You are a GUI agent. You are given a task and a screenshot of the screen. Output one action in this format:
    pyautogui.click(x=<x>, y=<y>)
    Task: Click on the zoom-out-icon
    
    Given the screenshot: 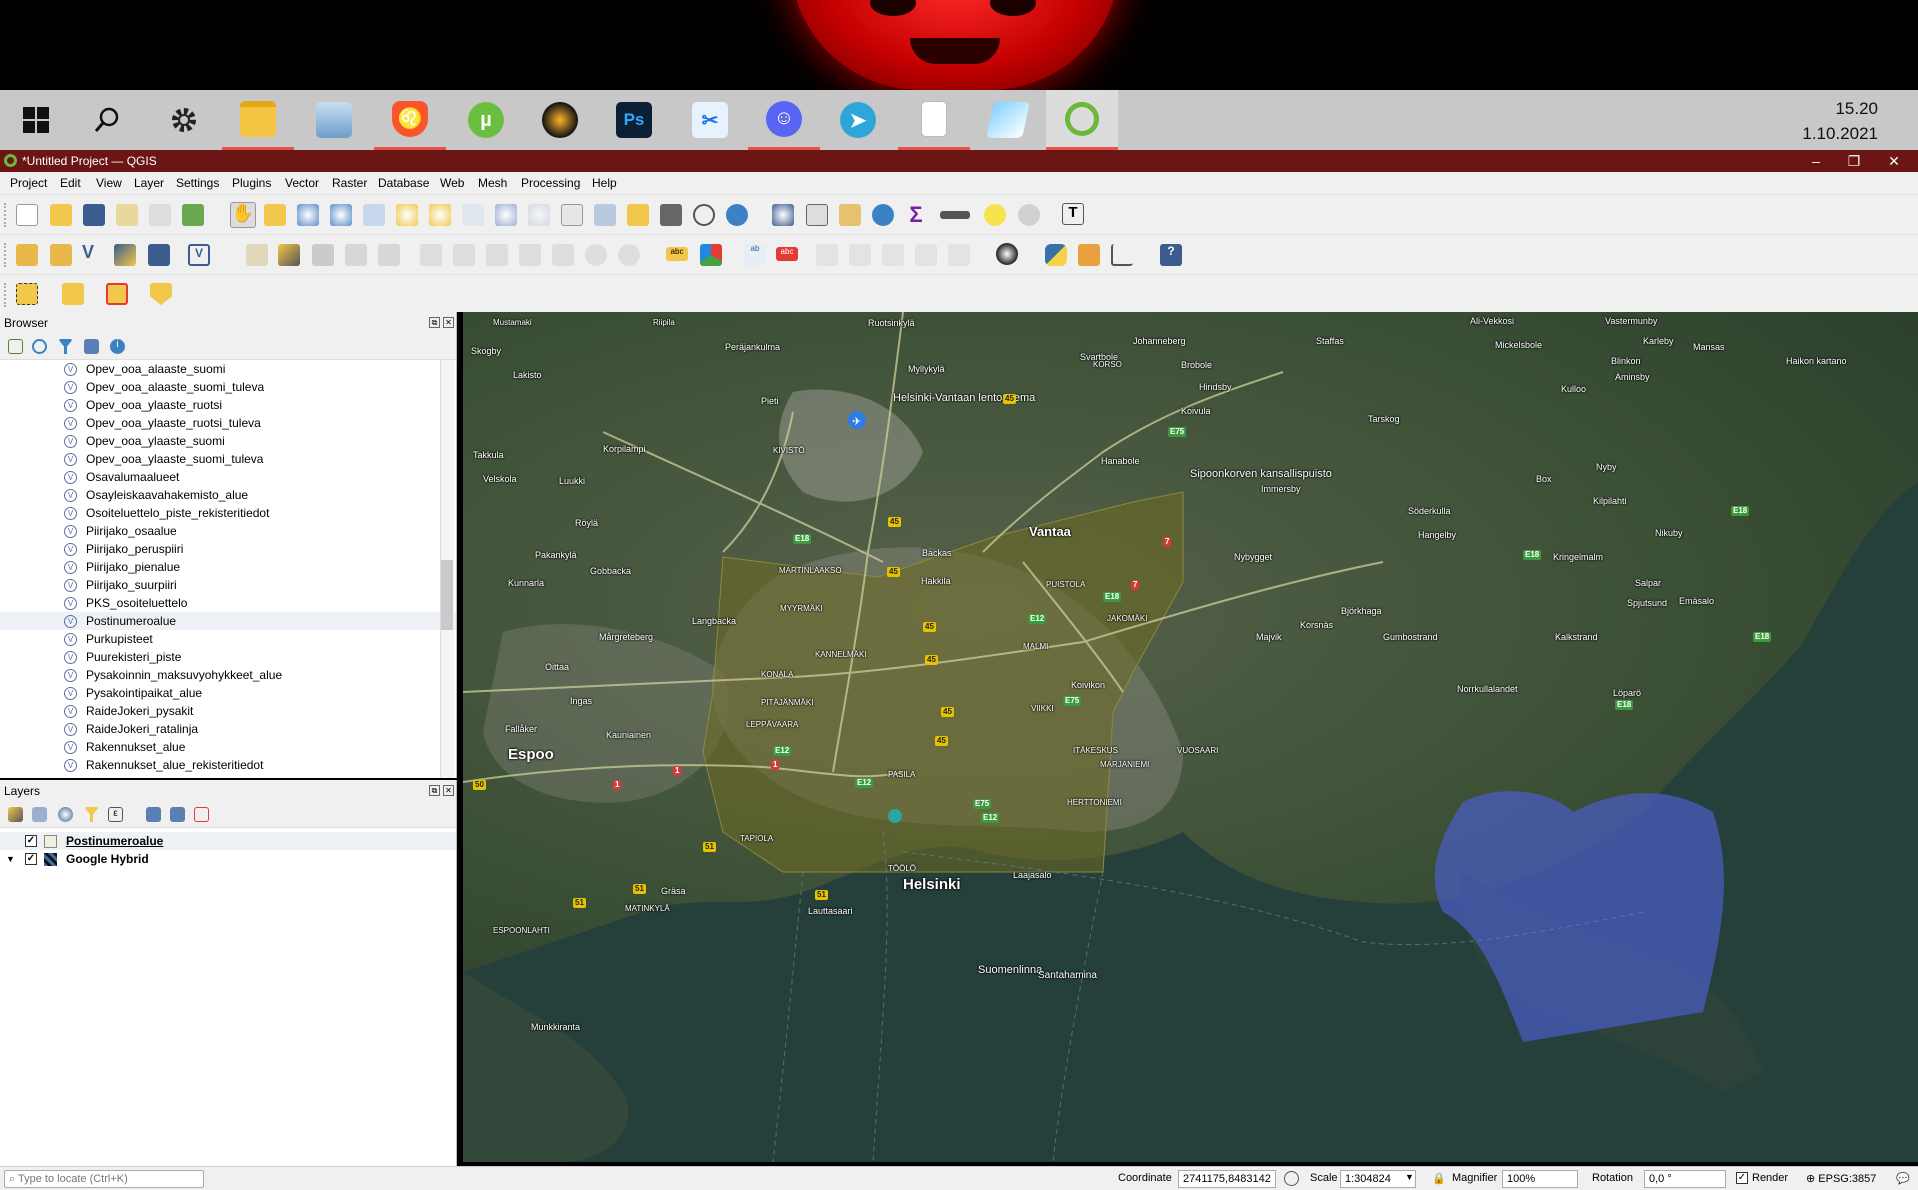 What is the action you would take?
    pyautogui.click(x=341, y=215)
    